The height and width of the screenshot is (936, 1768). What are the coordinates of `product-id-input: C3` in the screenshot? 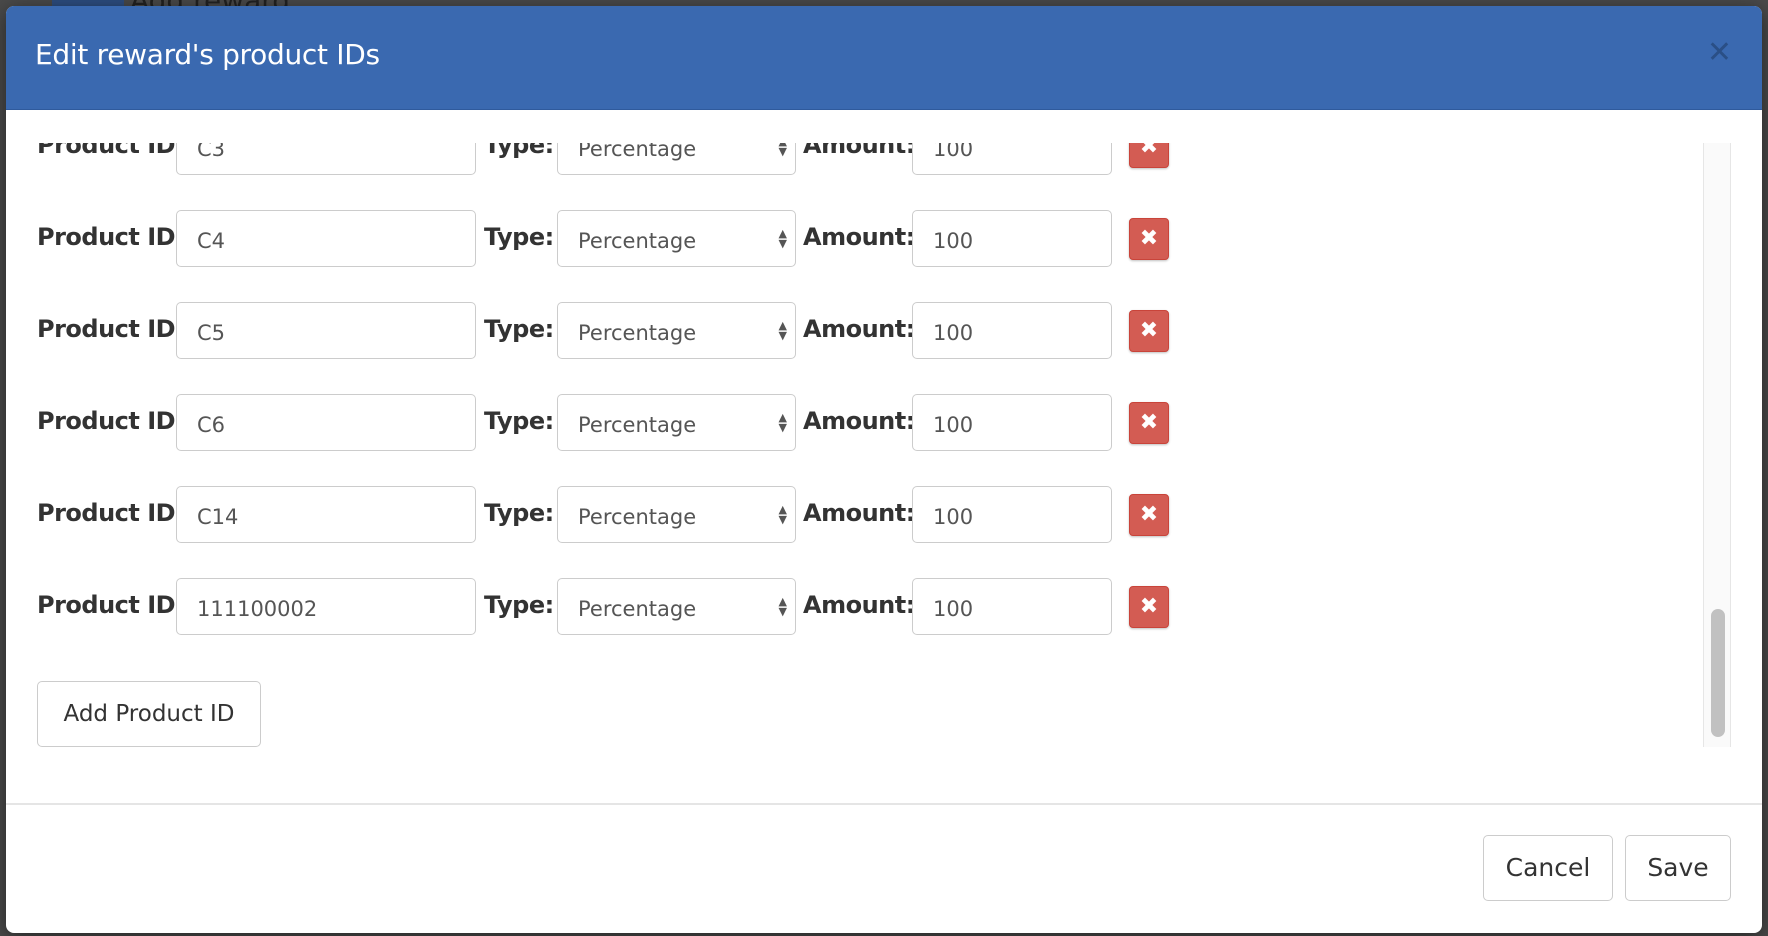 It's located at (326, 159).